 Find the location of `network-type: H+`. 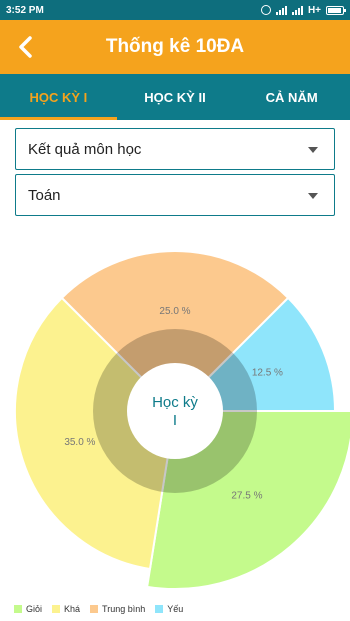

network-type: H+ is located at coordinates (314, 10).